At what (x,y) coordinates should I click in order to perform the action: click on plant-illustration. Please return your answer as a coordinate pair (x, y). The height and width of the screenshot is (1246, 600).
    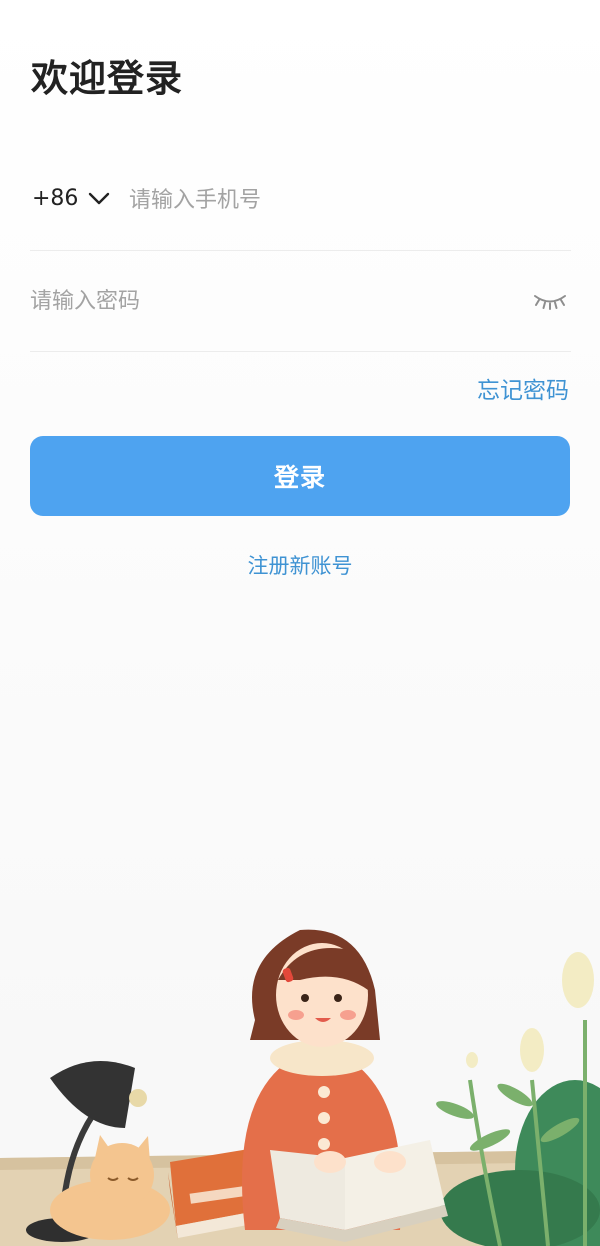
    Looking at the image, I should click on (518, 1099).